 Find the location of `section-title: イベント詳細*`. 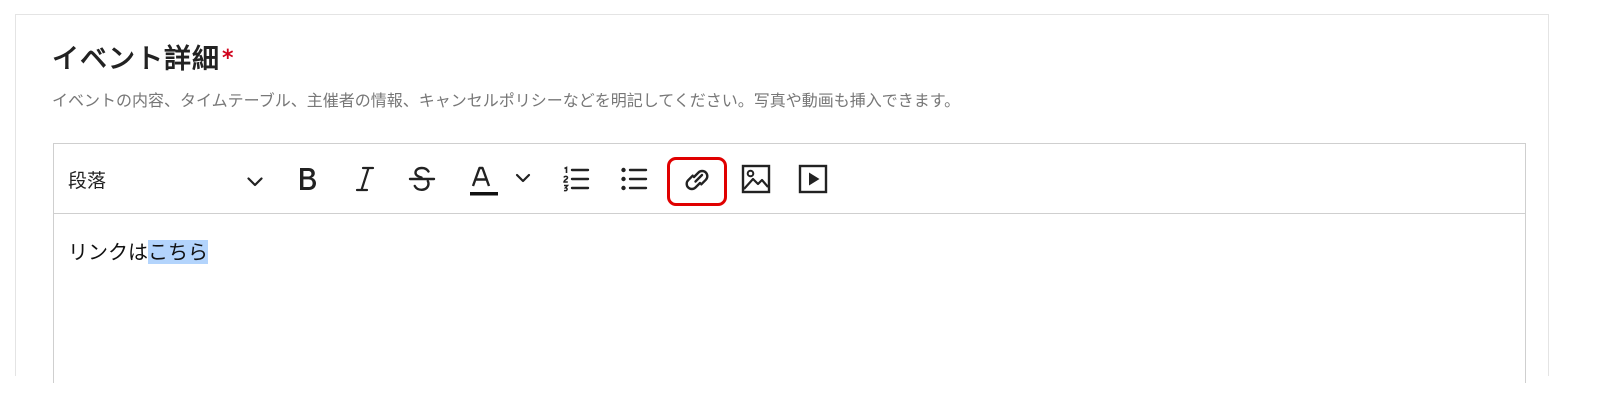

section-title: イベント詳細* is located at coordinates (143, 59).